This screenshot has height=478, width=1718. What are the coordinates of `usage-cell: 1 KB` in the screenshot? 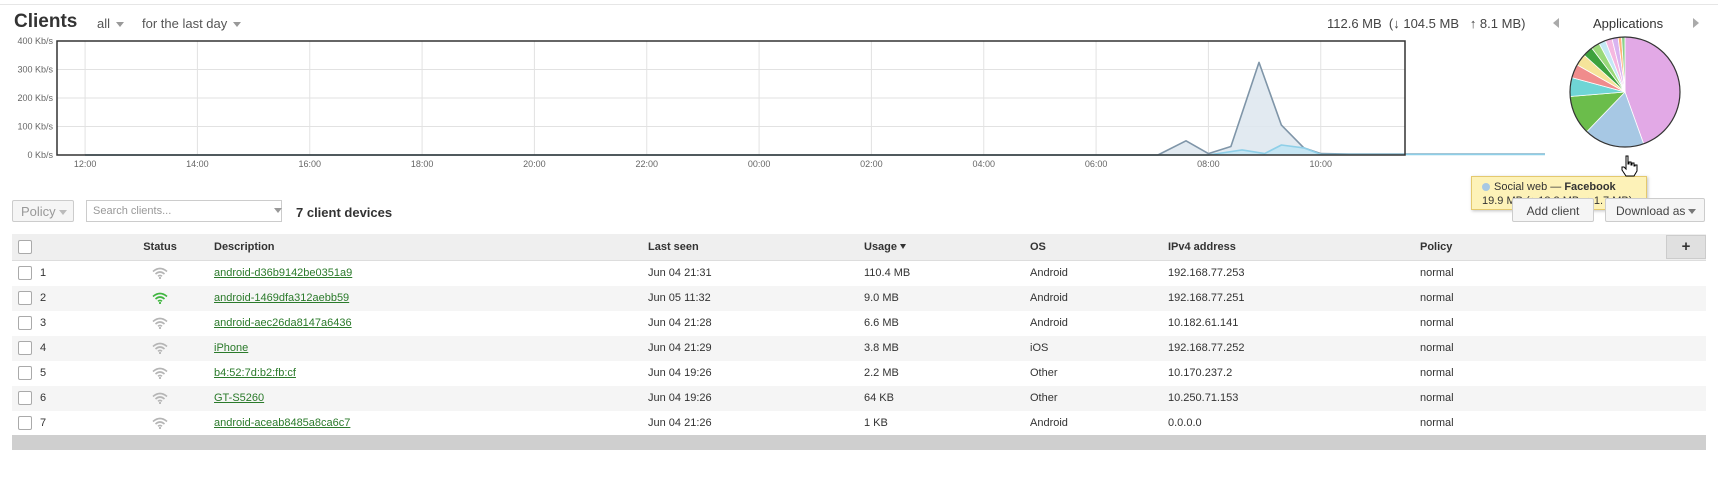 It's located at (876, 423).